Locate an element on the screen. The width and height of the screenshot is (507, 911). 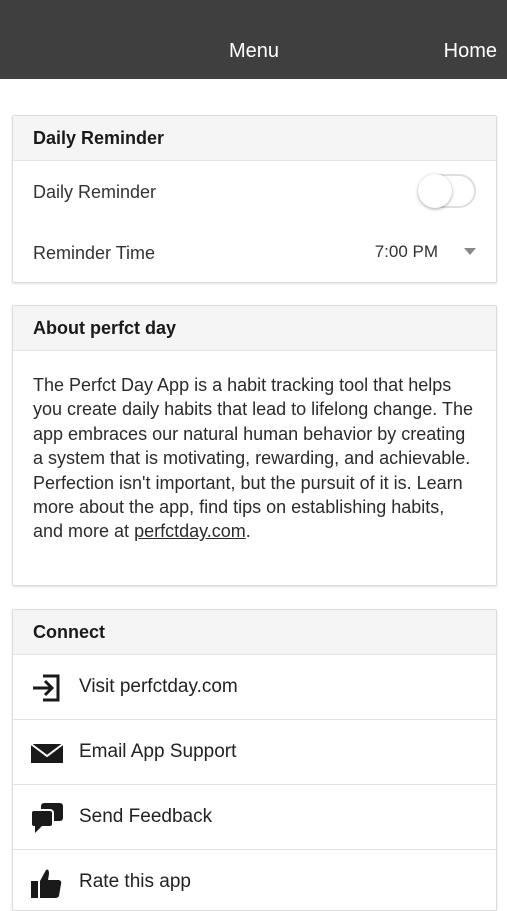
card-header: Connect is located at coordinates (254, 632).